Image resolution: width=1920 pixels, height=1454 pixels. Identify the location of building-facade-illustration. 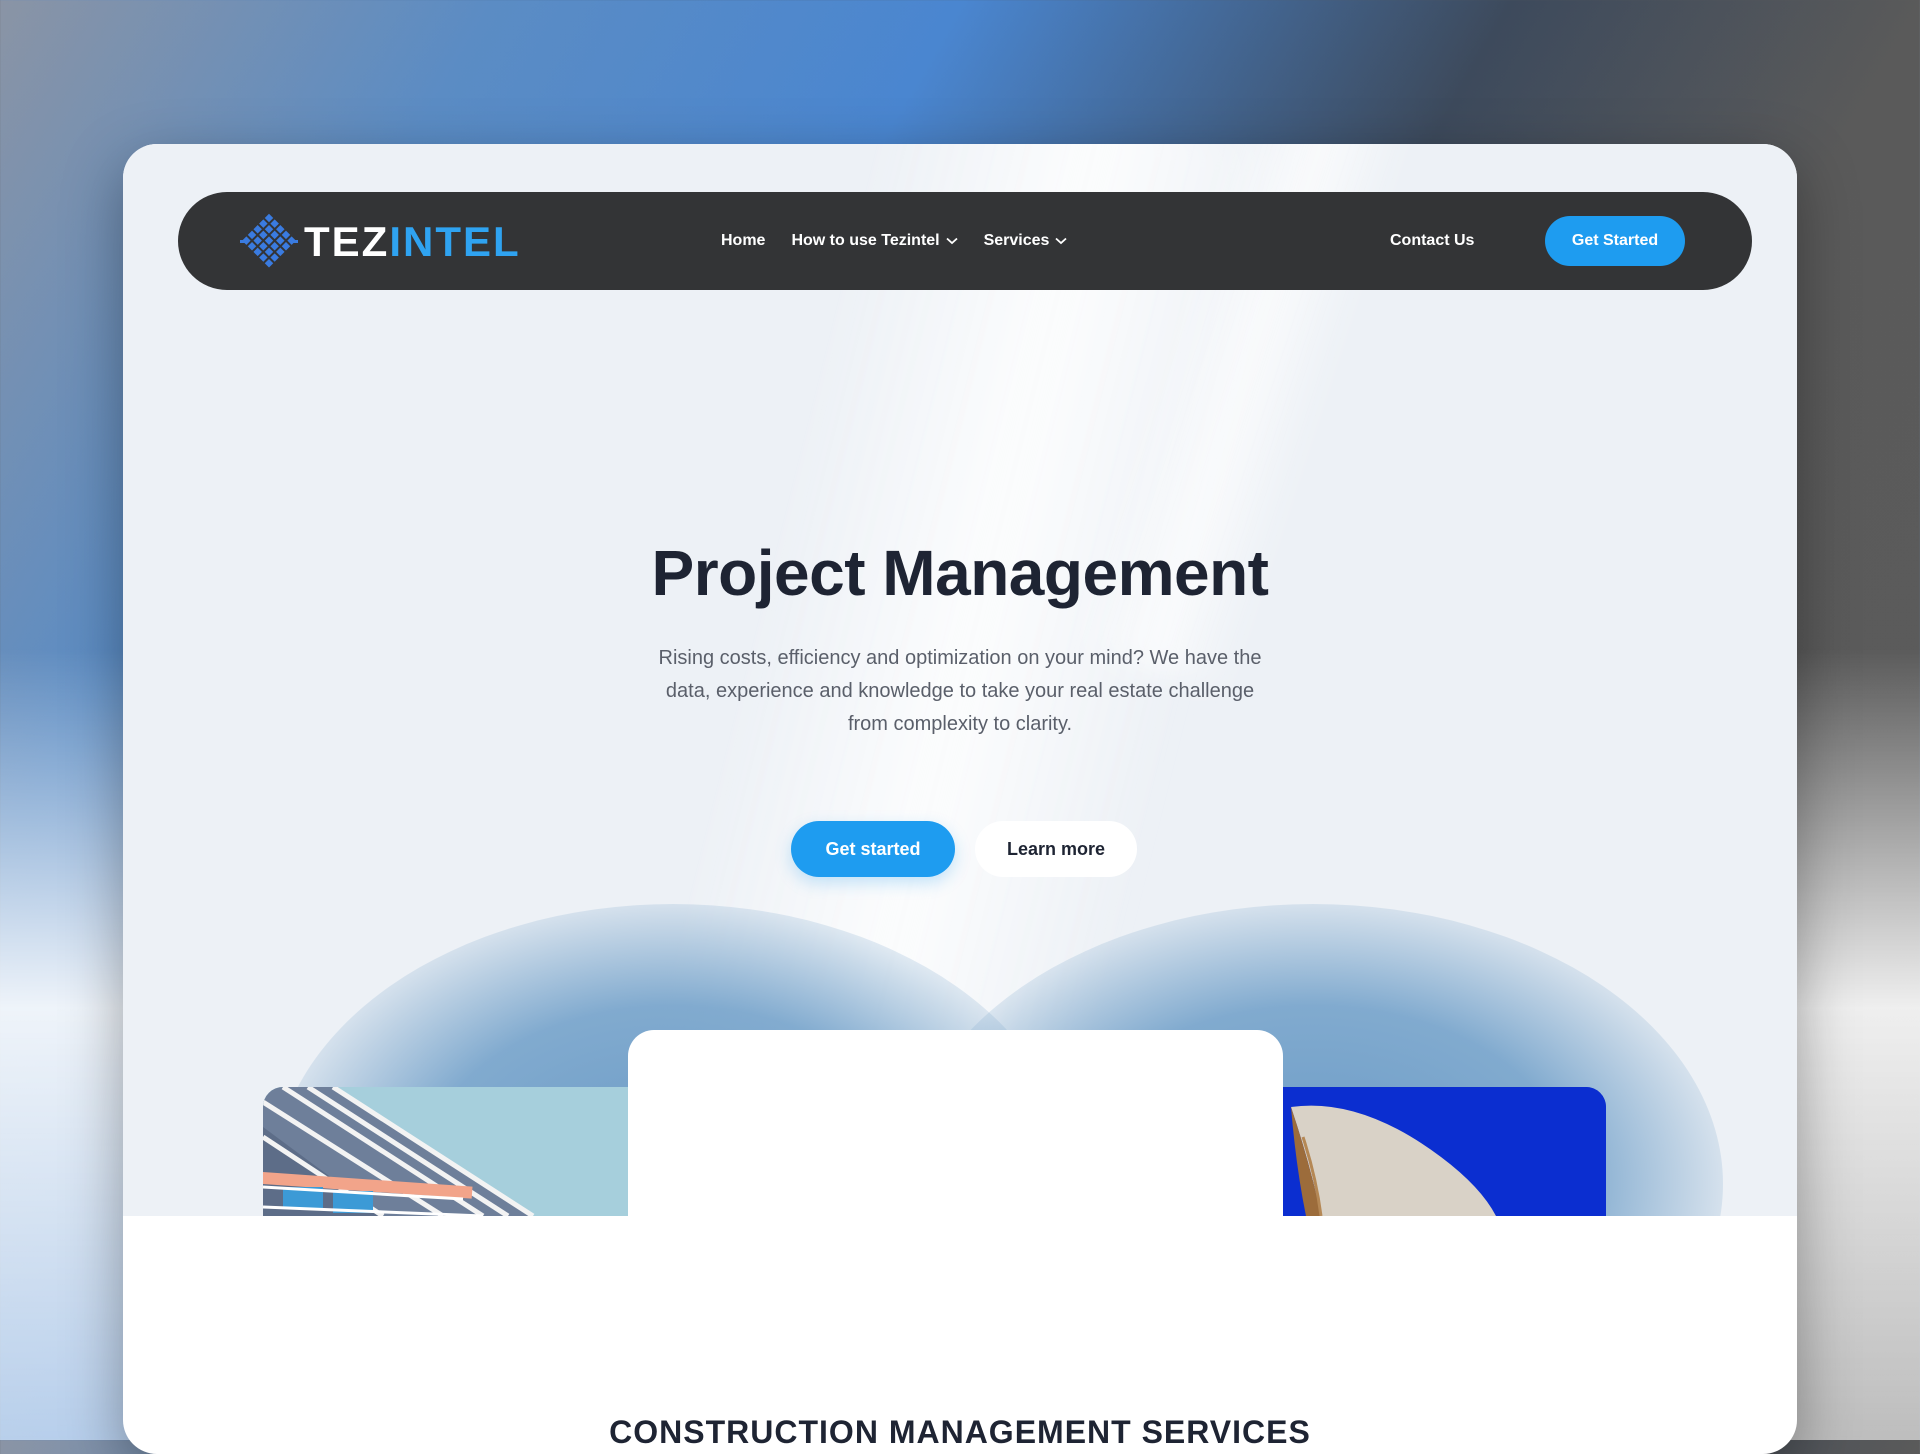
(451, 1151).